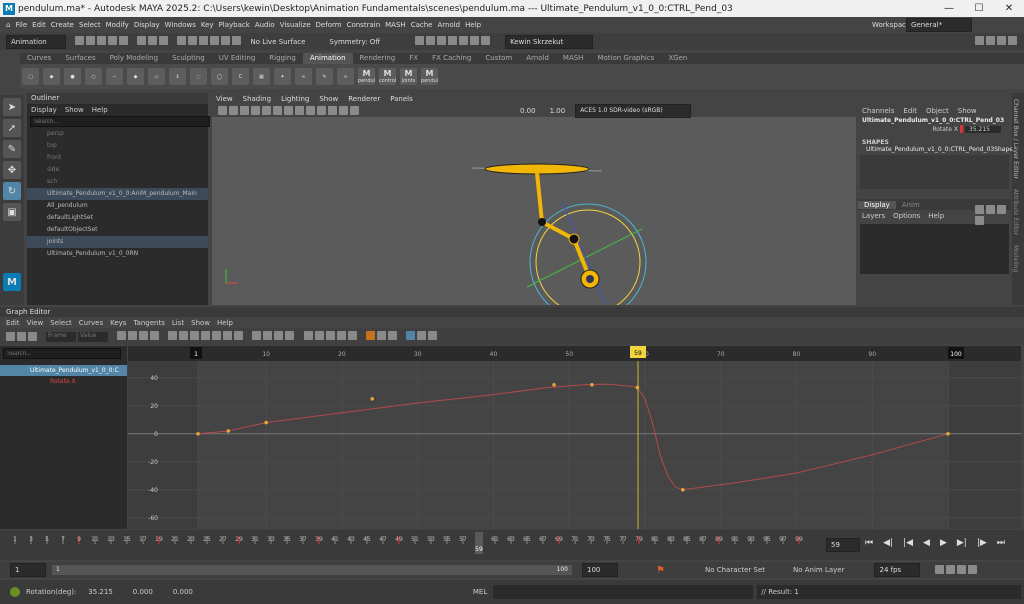 Image resolution: width=1024 pixels, height=604 pixels. I want to click on select-tool-icon: ➤, so click(12, 107).